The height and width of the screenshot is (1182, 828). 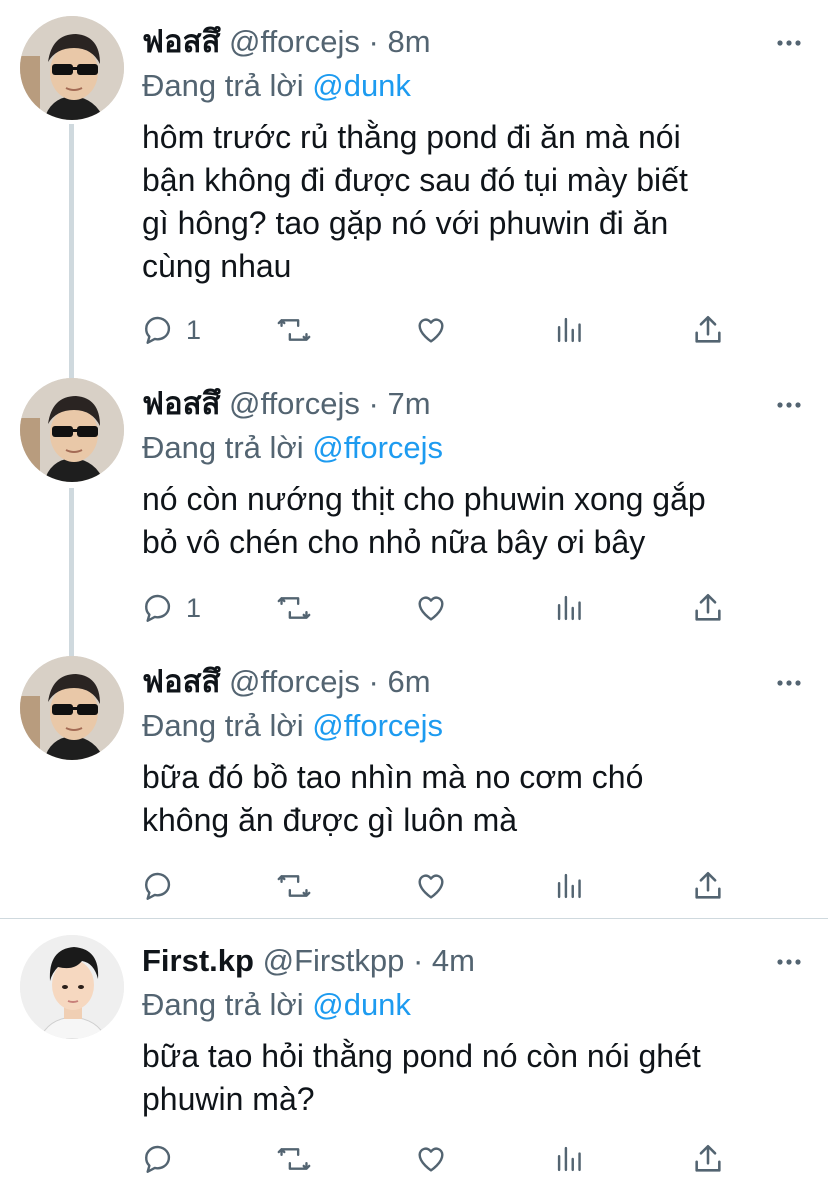 I want to click on tweet-header: ฟอสสึ @fforcejs · 6m, so click(x=286, y=682).